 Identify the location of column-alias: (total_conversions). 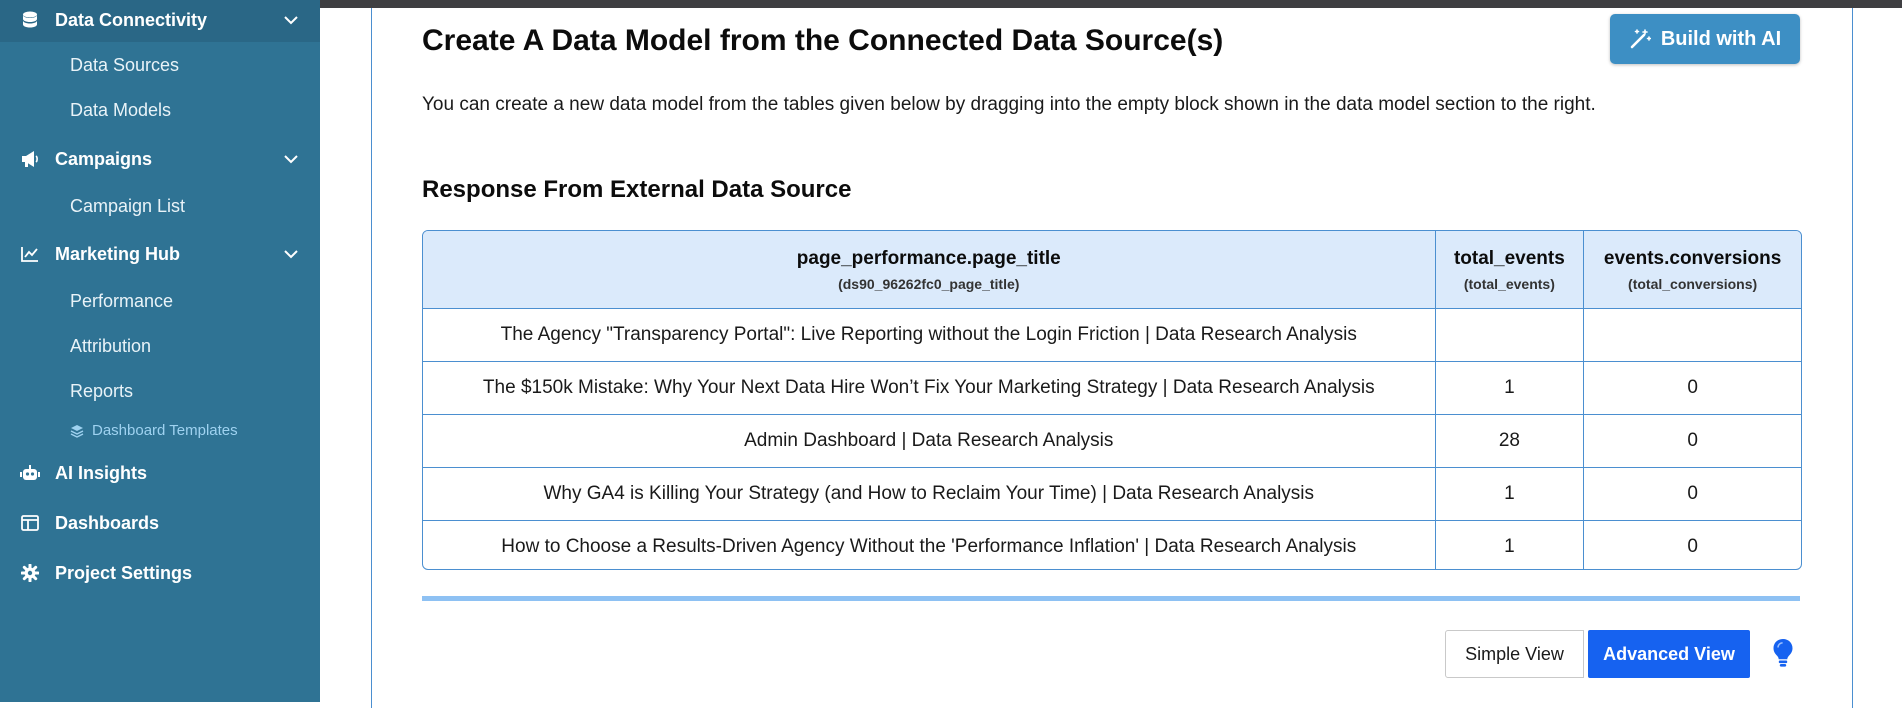
(1693, 283).